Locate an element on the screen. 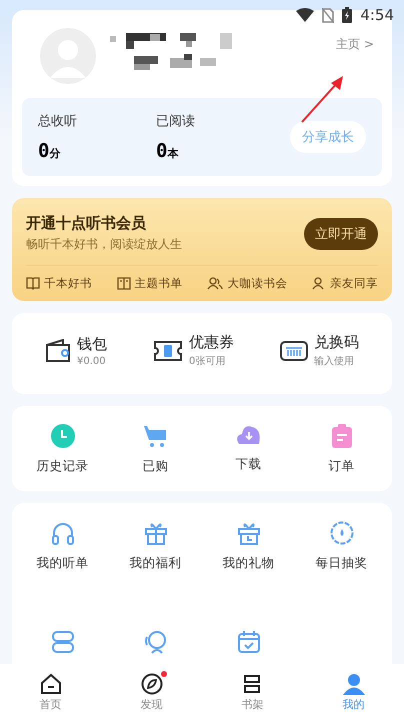  nav-tab: 发现 is located at coordinates (151, 692).